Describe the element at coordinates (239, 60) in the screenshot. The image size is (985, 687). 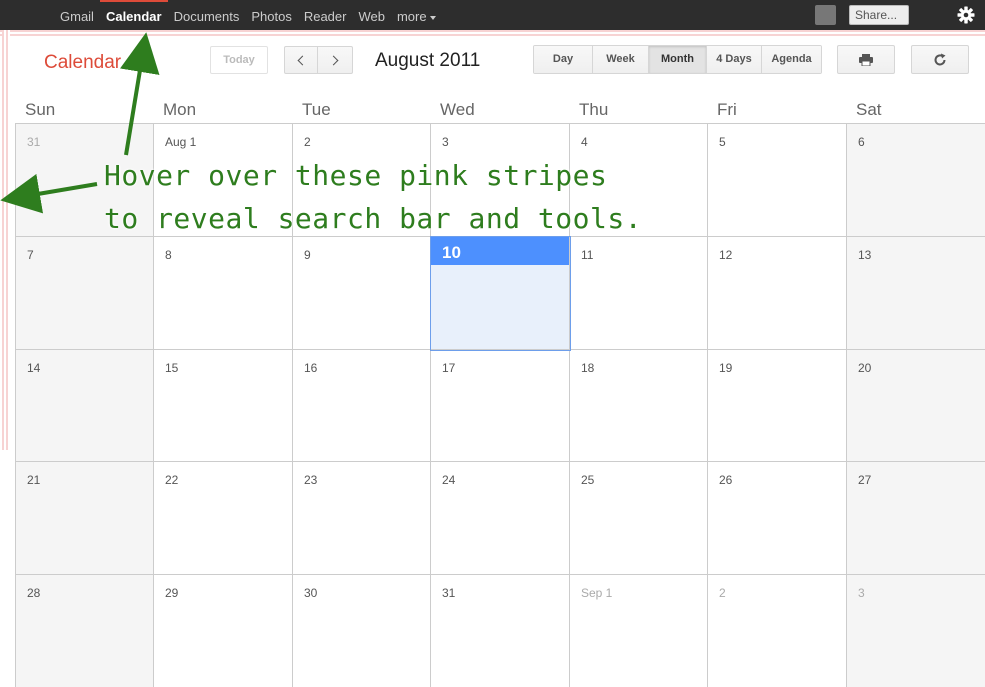
I see `today-button: Today` at that location.